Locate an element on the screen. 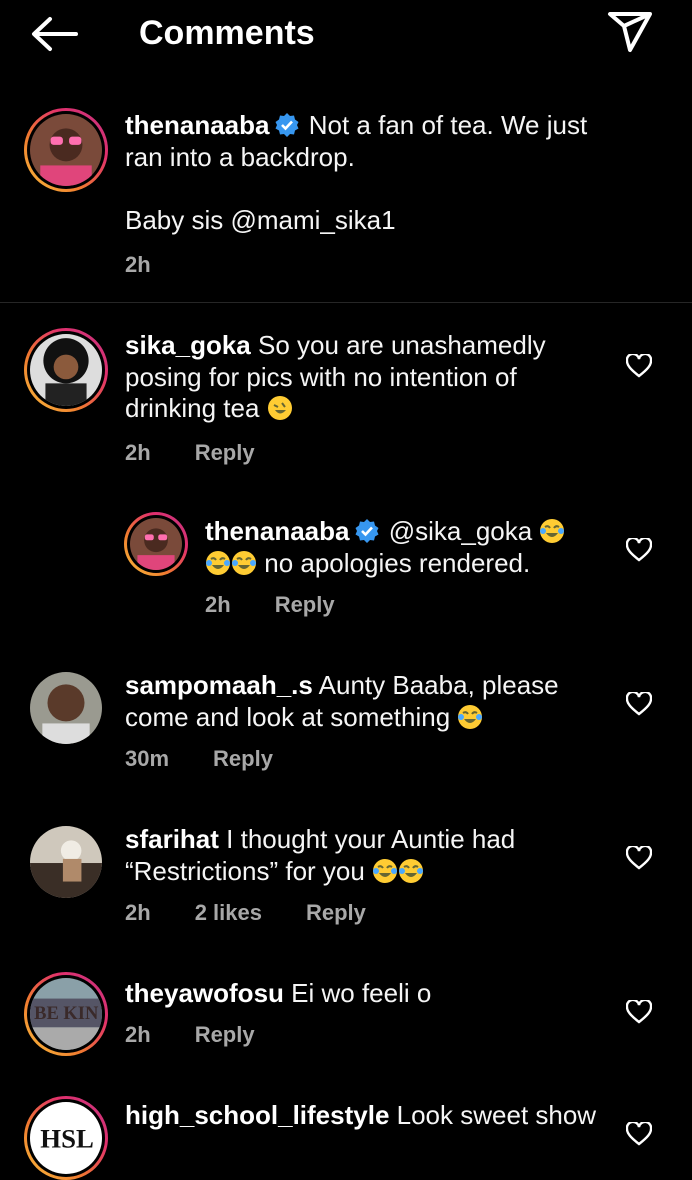  rolling-laughing-emoji-icon is located at coordinates (279, 408).